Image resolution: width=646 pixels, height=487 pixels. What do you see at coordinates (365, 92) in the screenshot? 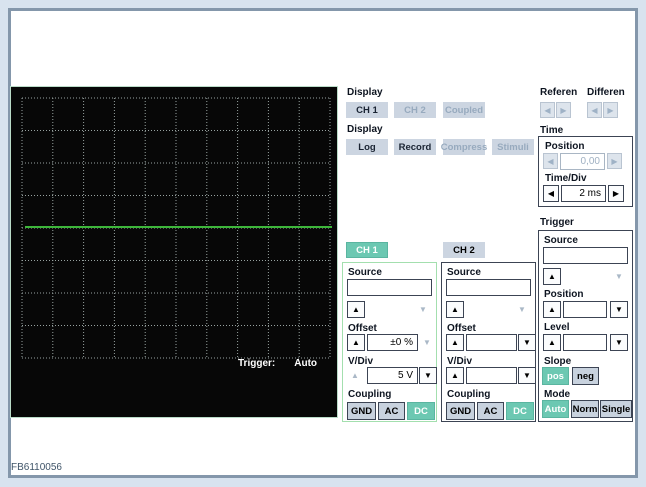
I see `display-channels-label: Display` at bounding box center [365, 92].